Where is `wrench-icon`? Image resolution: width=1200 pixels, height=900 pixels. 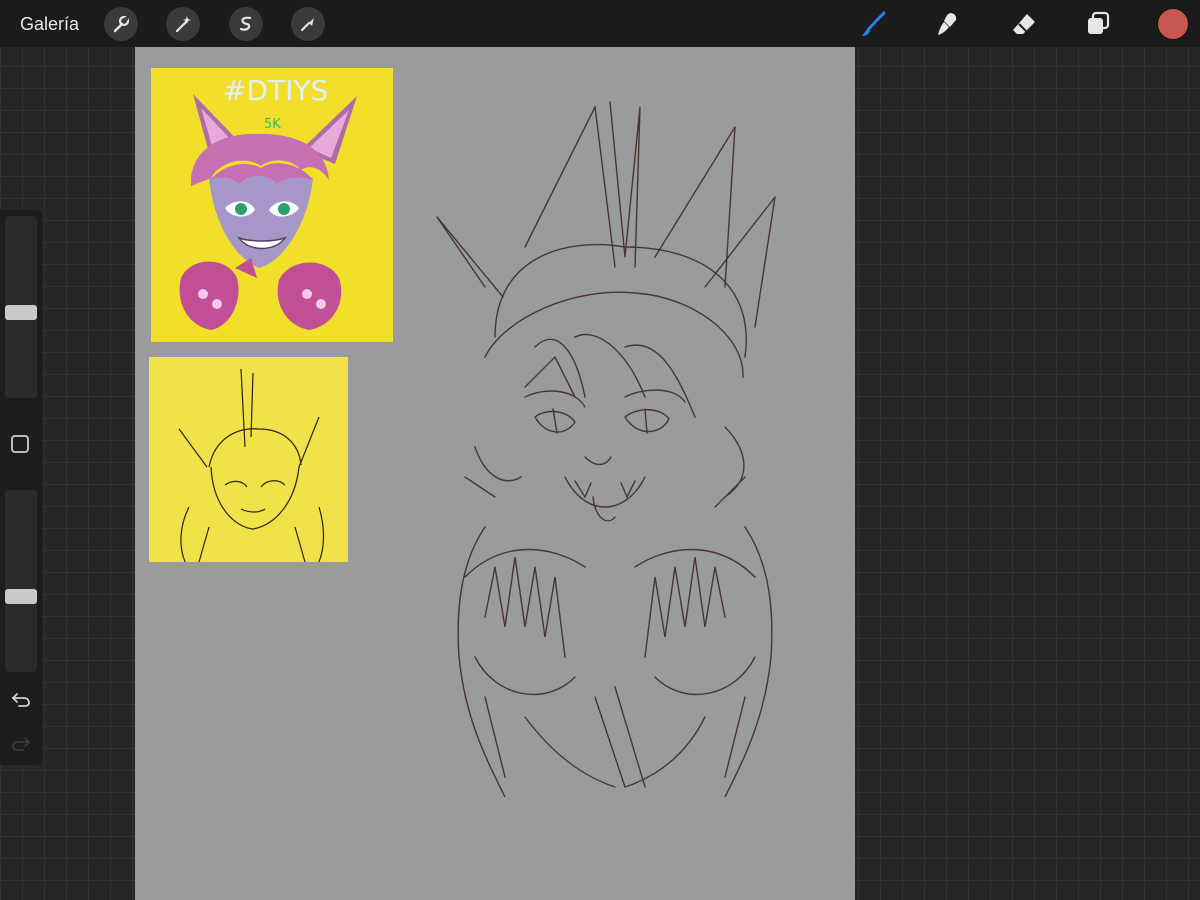 wrench-icon is located at coordinates (121, 24).